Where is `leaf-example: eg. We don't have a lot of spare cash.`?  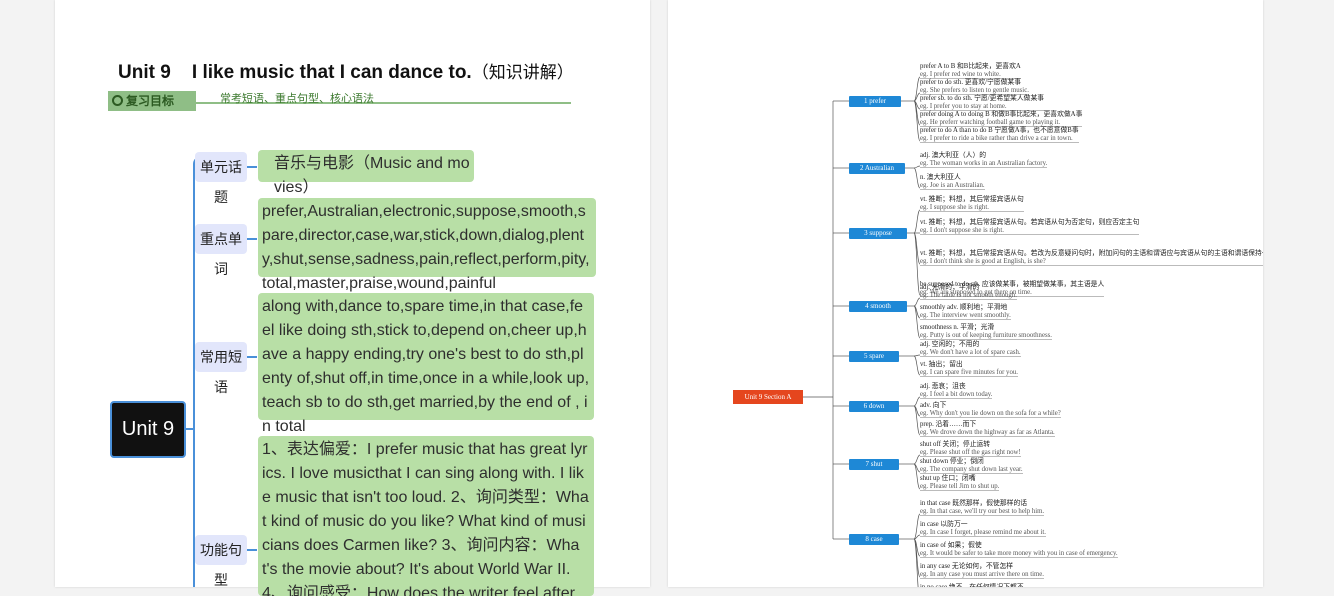
leaf-example: eg. We don't have a lot of spare cash. is located at coordinates (970, 352).